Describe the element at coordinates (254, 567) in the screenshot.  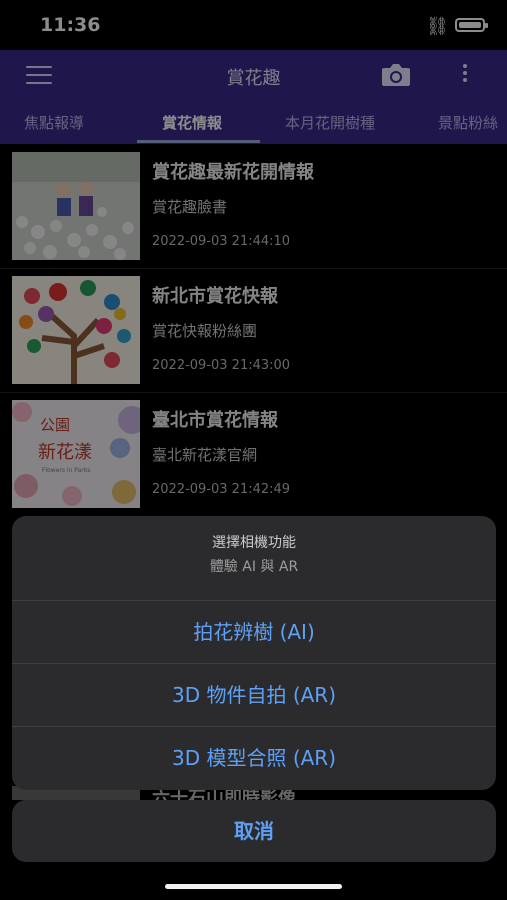
I see `action-sheet-subtitle: 體驗 AI 與 AR` at that location.